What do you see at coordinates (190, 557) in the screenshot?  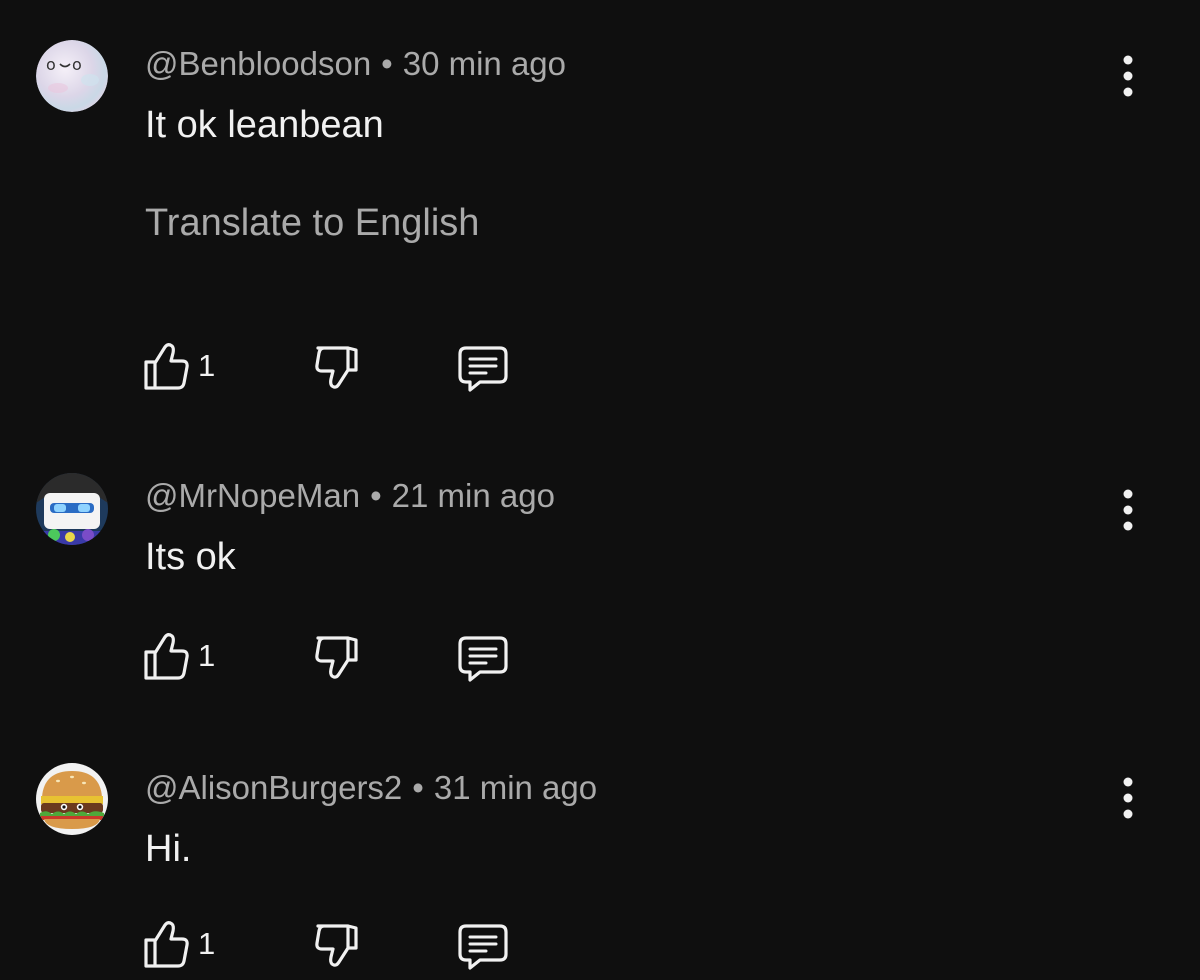 I see `comment-text: Its ok` at bounding box center [190, 557].